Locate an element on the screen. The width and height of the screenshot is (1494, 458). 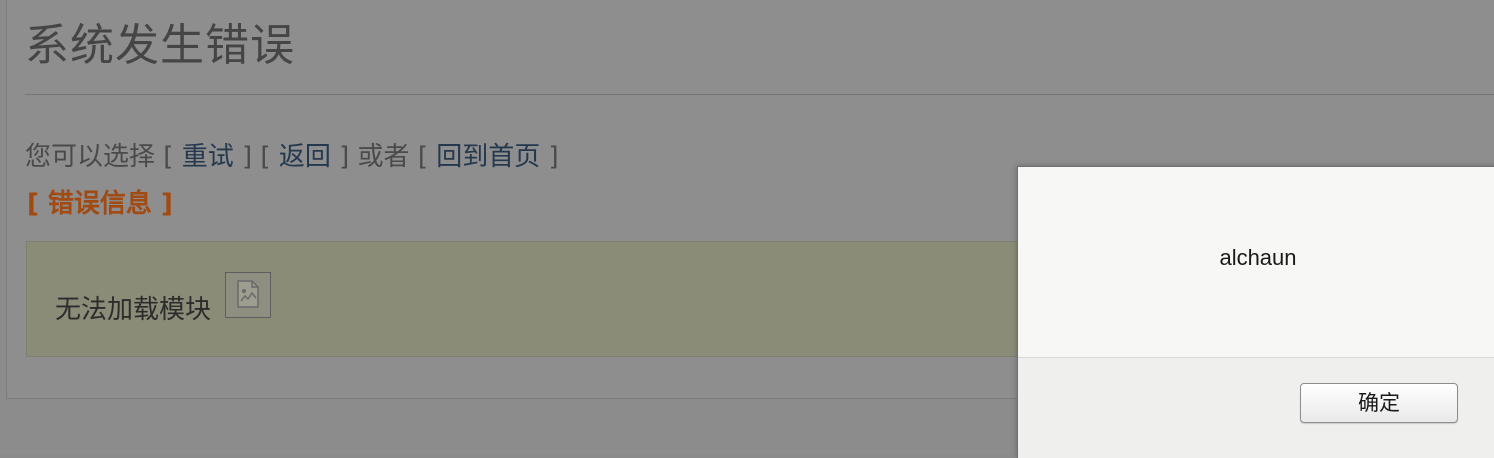
broken-image-icon is located at coordinates (248, 295).